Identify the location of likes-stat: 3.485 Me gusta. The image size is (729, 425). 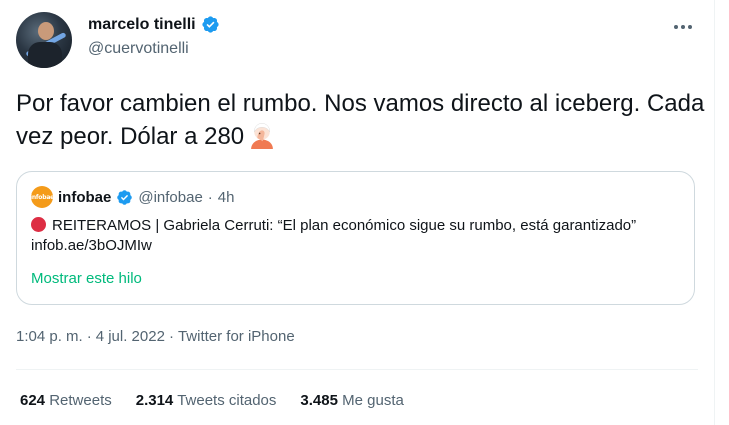
(351, 400).